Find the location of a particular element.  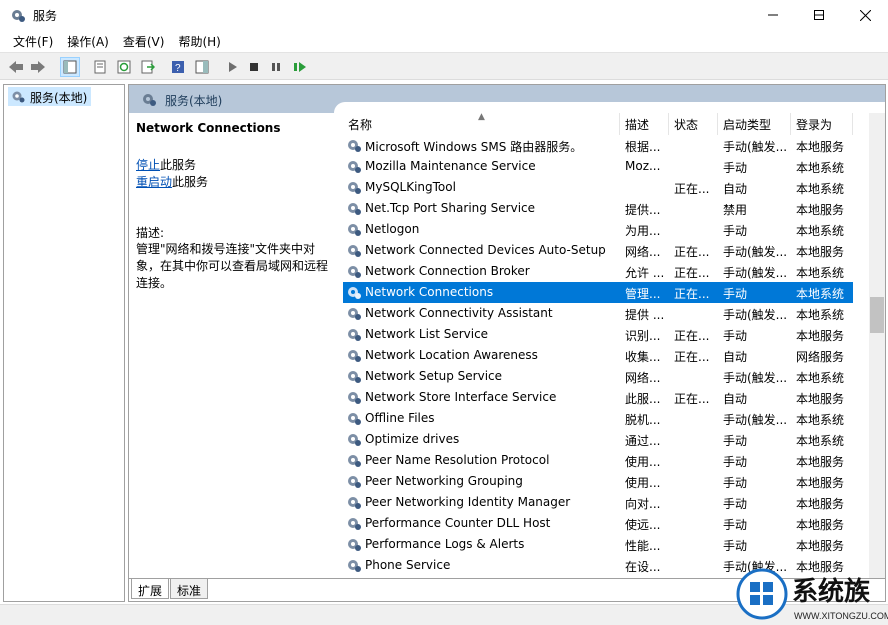

service-name: Network Connected Devices Auto-Setup is located at coordinates (485, 250).